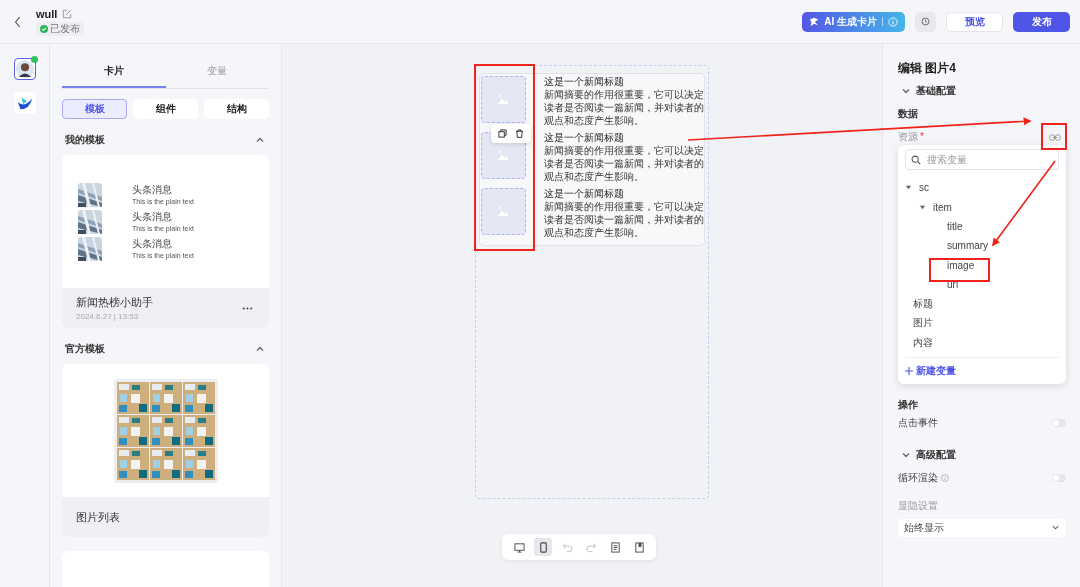 This screenshot has height=587, width=1080. What do you see at coordinates (924, 188) in the screenshot?
I see `tree-item: sc` at bounding box center [924, 188].